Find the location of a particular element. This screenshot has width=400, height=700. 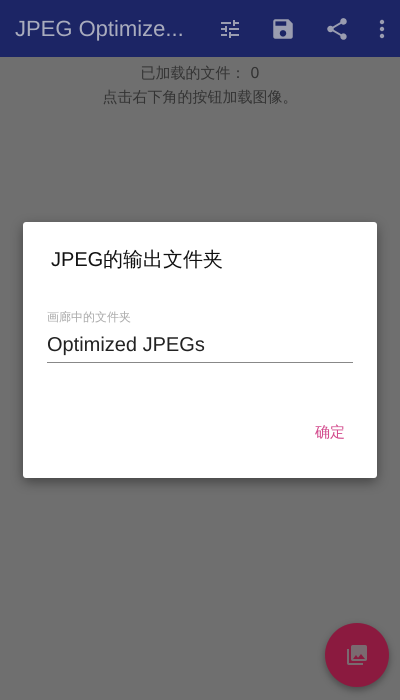

gallery-icon is located at coordinates (357, 655).